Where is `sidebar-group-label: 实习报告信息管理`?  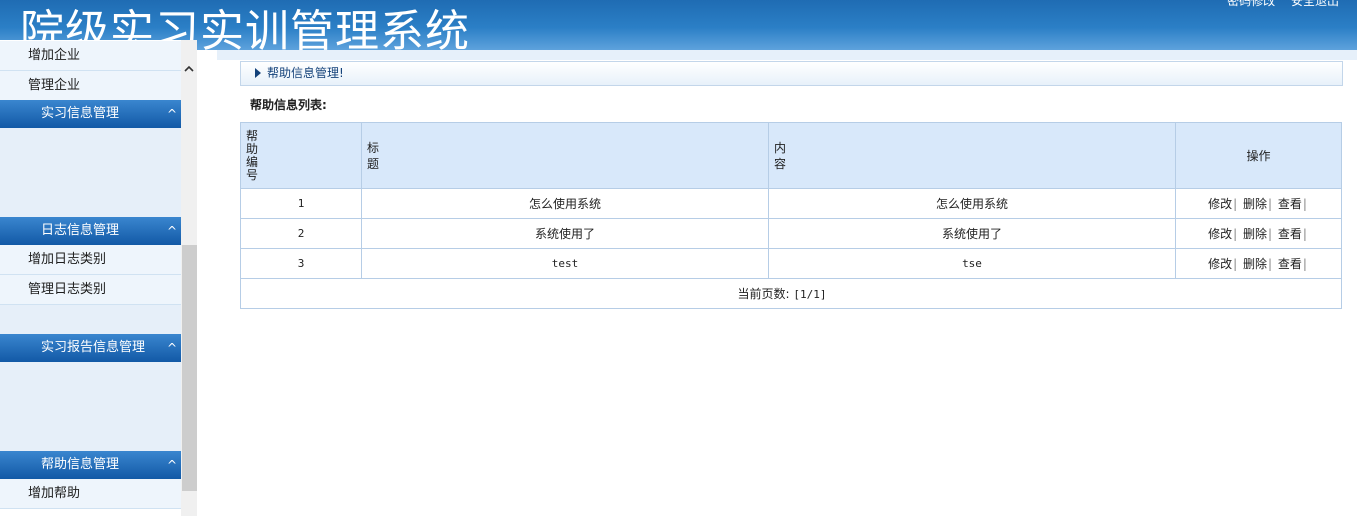
sidebar-group-label: 实习报告信息管理 is located at coordinates (93, 347).